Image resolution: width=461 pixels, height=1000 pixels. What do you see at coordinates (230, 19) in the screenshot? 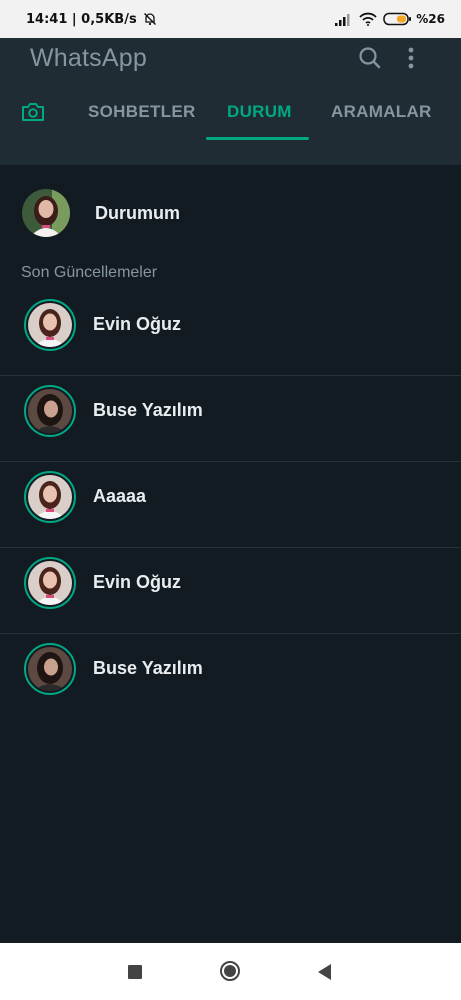
I see `status-bar: 14:41 | 0,5KB/s %26` at bounding box center [230, 19].